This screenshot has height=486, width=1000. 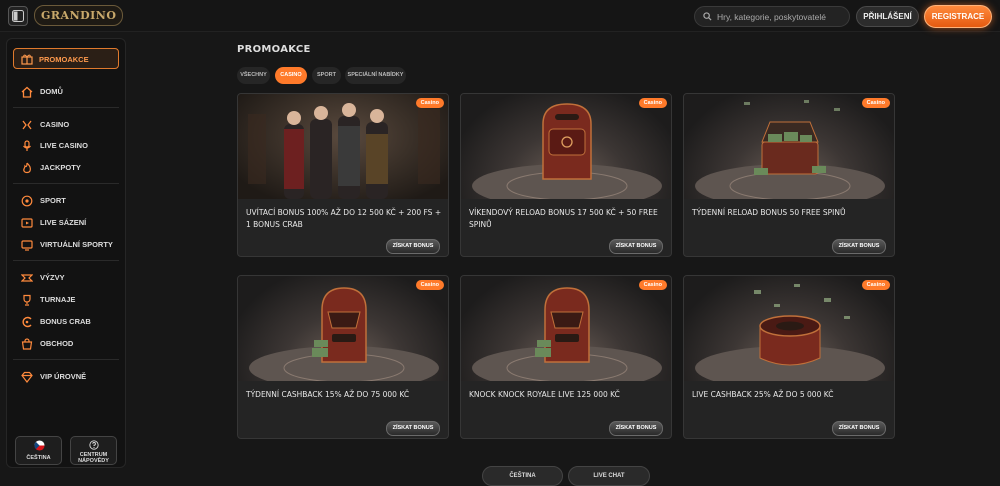 I want to click on sidebar-item-label: CASINO, so click(x=55, y=124).